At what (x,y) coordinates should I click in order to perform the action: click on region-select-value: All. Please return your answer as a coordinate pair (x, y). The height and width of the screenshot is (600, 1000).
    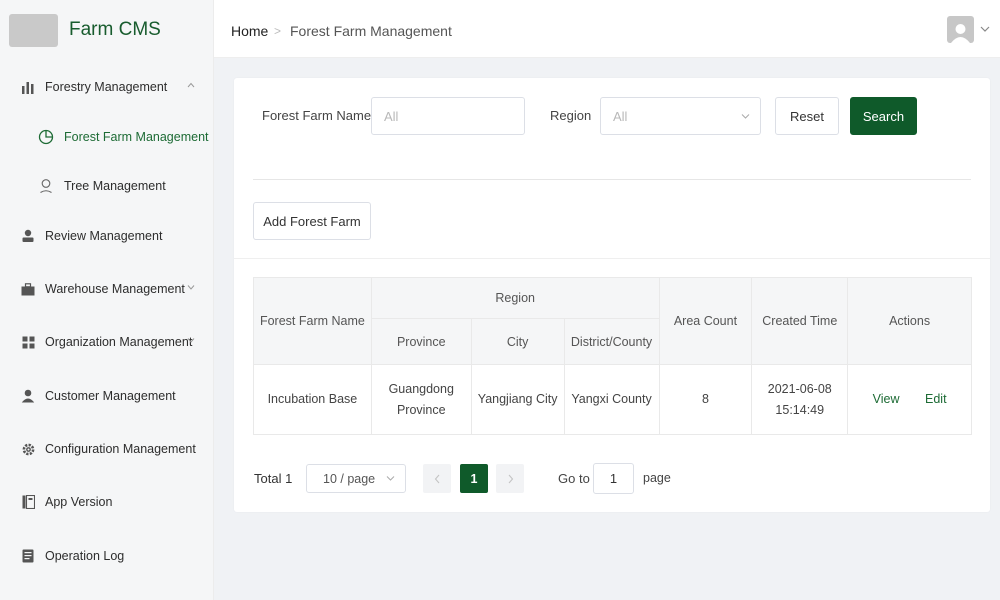
    Looking at the image, I should click on (620, 116).